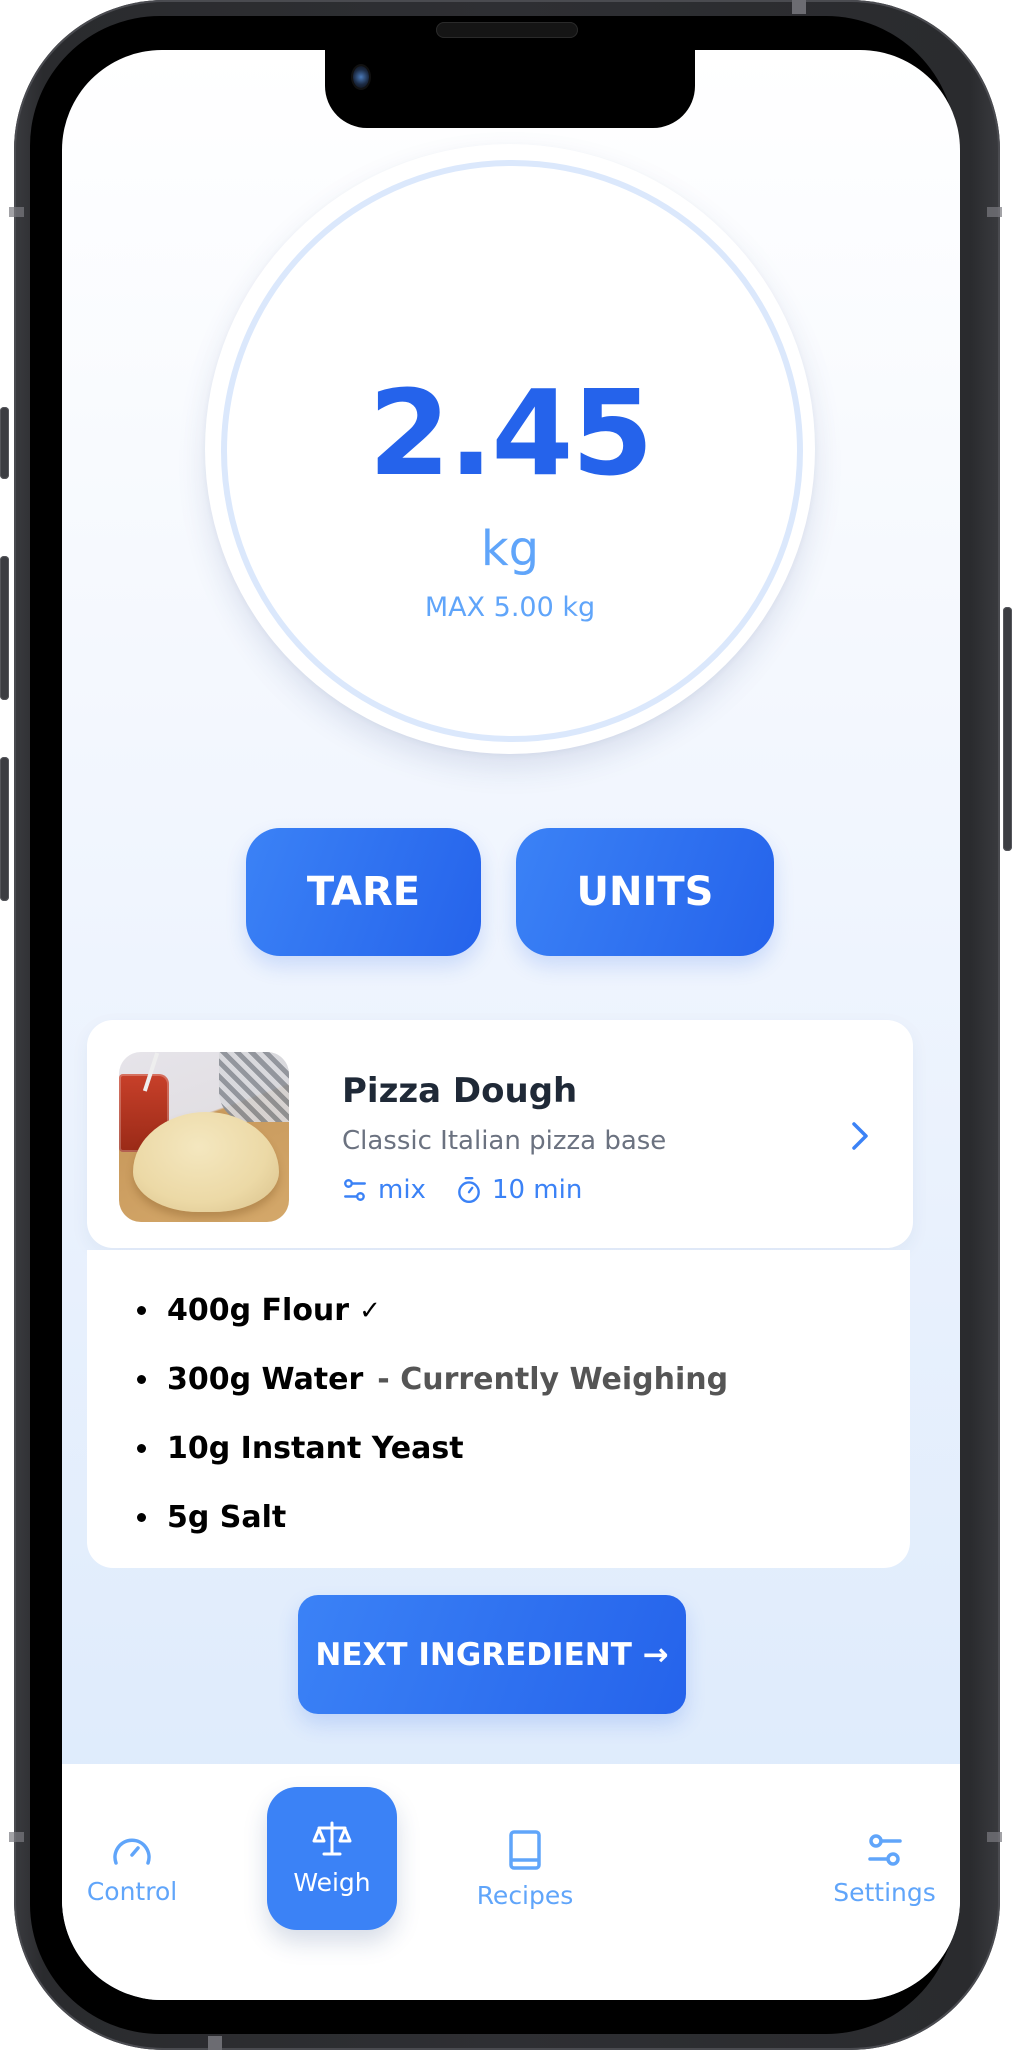 Image resolution: width=1012 pixels, height=2050 pixels. Describe the element at coordinates (132, 1869) in the screenshot. I see `nav-item-control: Control` at that location.